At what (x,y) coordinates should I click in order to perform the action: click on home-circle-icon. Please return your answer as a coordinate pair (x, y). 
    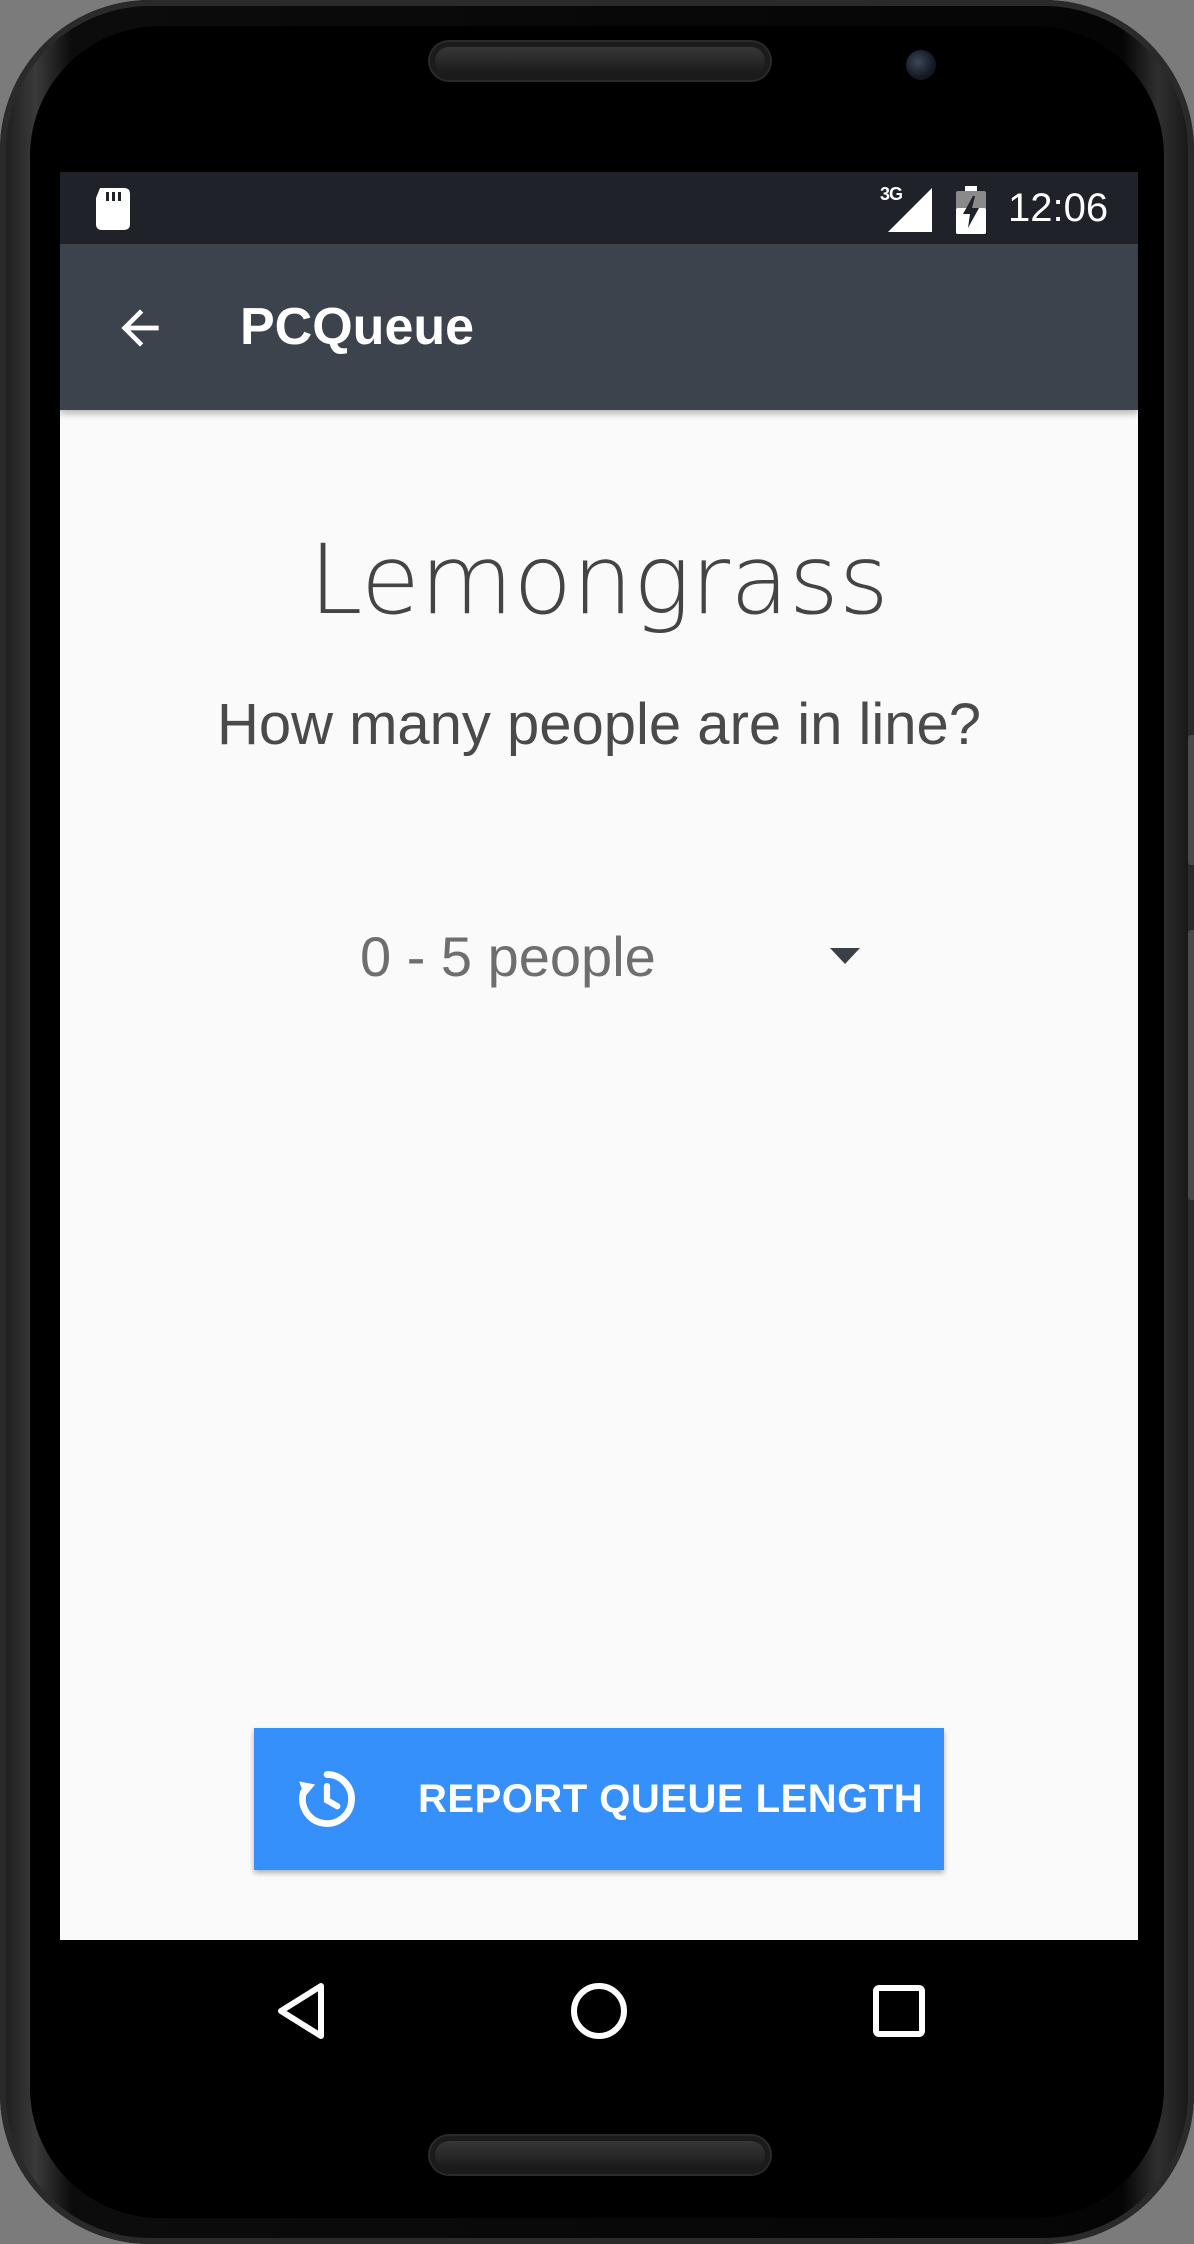
    Looking at the image, I should click on (599, 2011).